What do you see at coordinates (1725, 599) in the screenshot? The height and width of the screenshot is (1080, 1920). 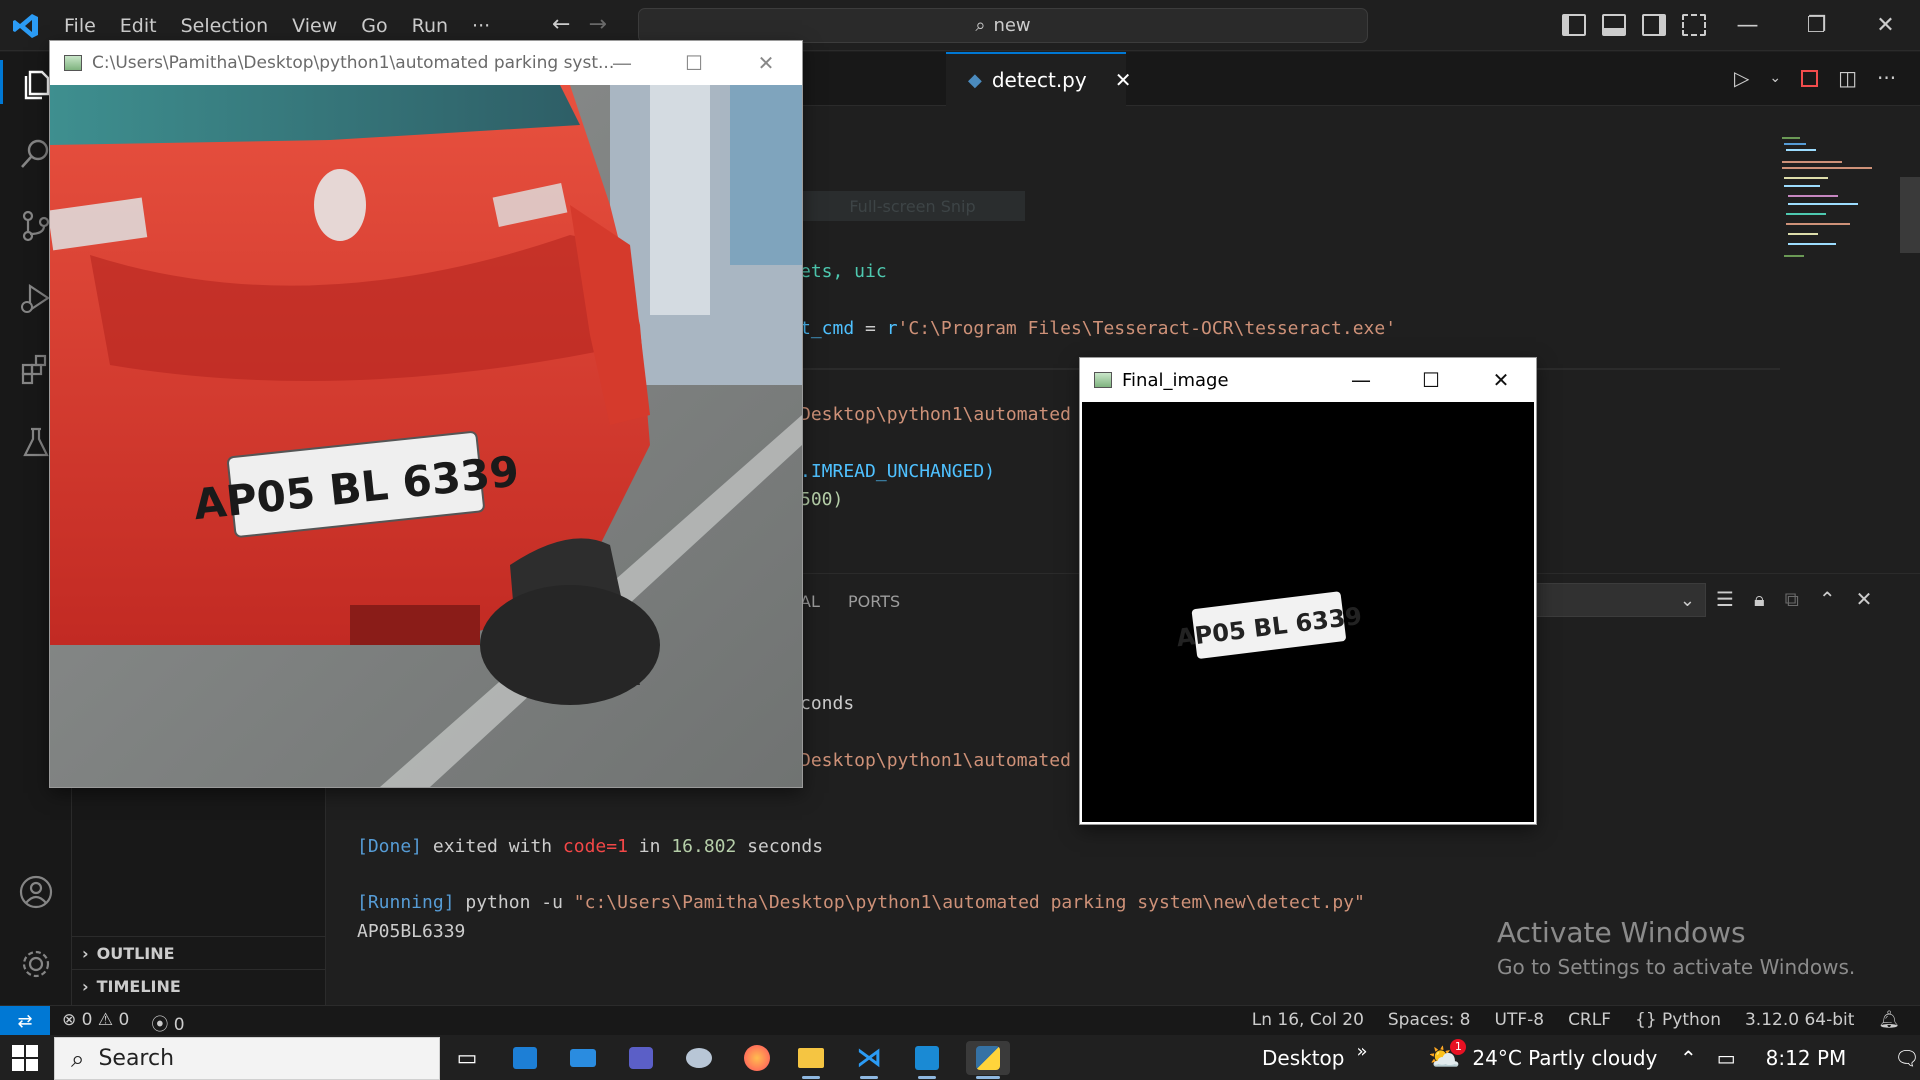 I see `clear-output-icon: ☰` at bounding box center [1725, 599].